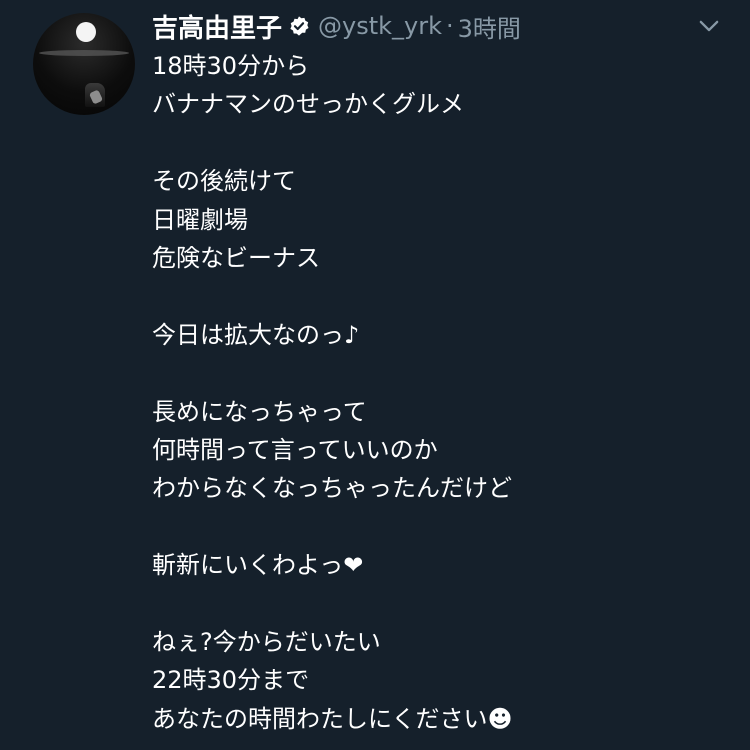 The width and height of the screenshot is (750, 750). Describe the element at coordinates (709, 26) in the screenshot. I see `chevron-down-icon` at that location.